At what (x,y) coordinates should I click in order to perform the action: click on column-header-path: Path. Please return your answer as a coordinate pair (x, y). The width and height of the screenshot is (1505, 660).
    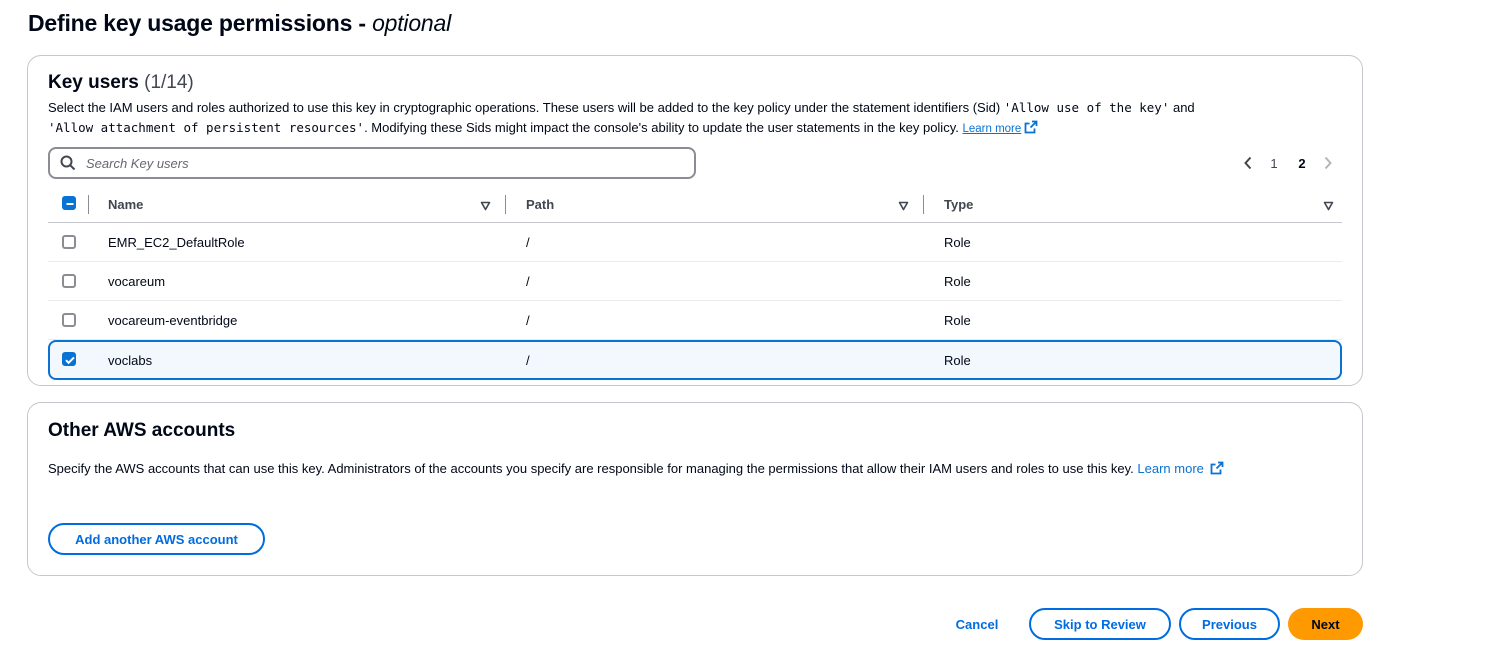
    Looking at the image, I should click on (540, 204).